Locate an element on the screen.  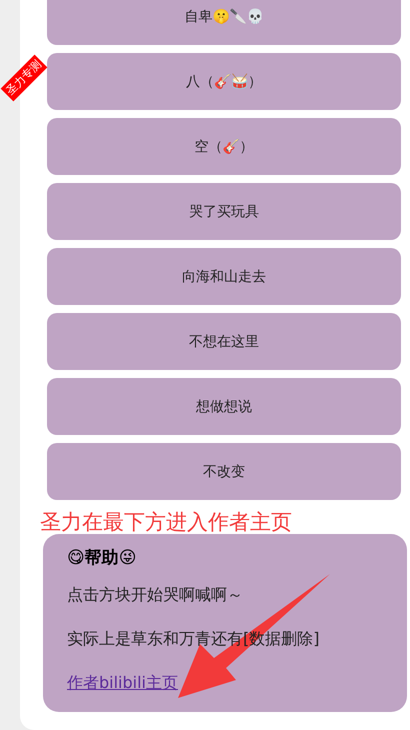
help-title: 😋帮助😜 is located at coordinates (102, 558).